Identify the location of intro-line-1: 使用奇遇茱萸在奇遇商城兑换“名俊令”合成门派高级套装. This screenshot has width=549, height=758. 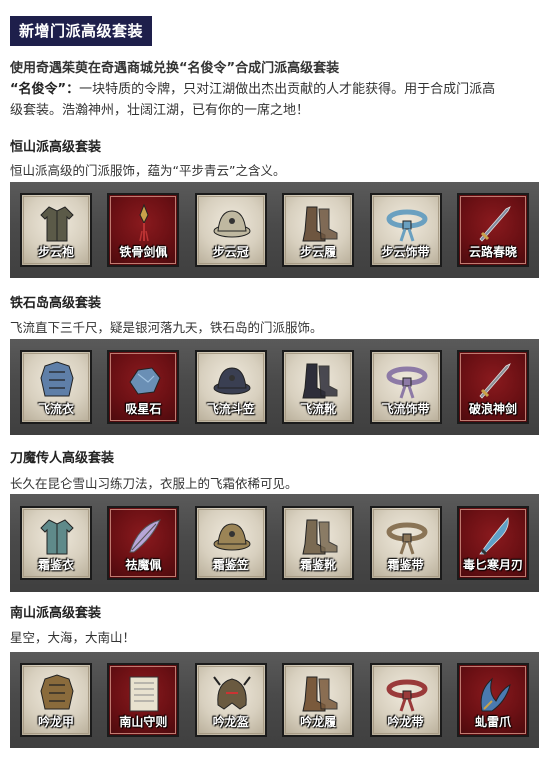
(175, 68).